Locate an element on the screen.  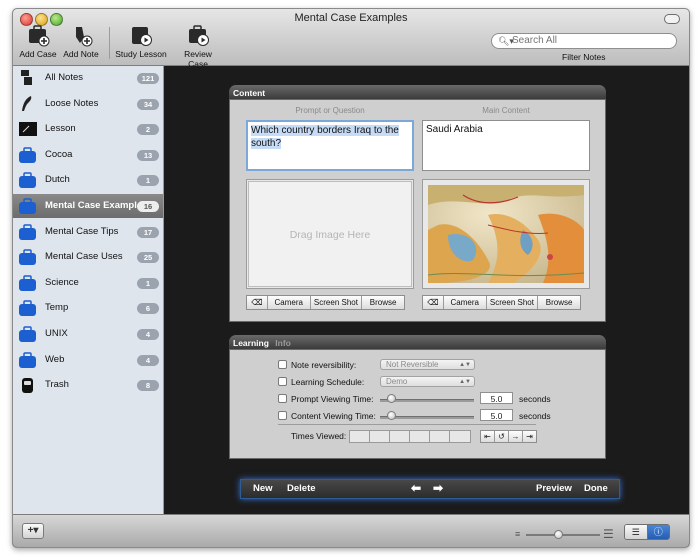
next-arrow-icon: ➡ is located at coordinates (438, 488).